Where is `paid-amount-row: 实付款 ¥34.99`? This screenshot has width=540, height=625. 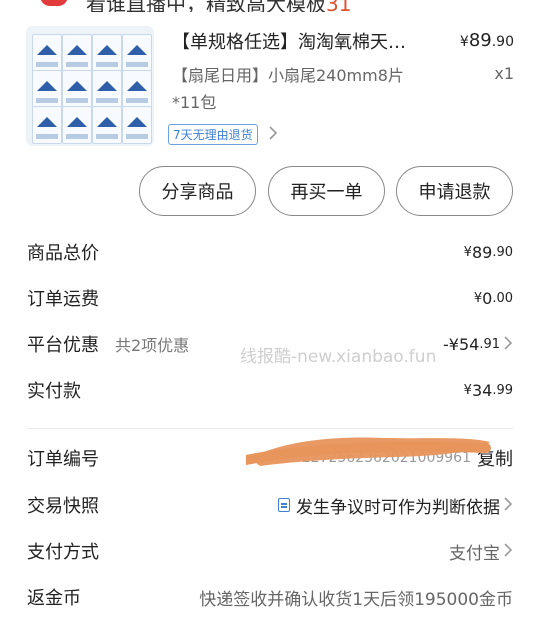
paid-amount-row: 实付款 ¥34.99 is located at coordinates (270, 390).